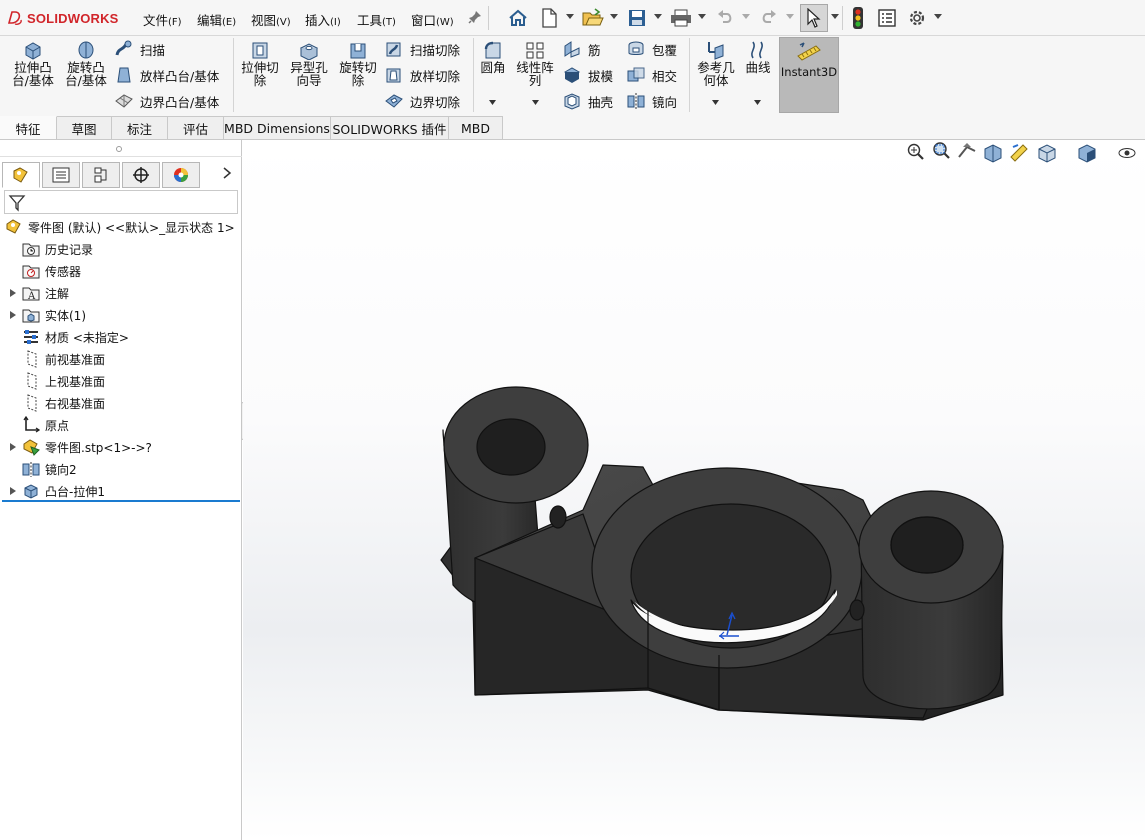 Image resolution: width=1145 pixels, height=840 pixels. Describe the element at coordinates (651, 75) in the screenshot. I see `intersect-button: 相交` at that location.